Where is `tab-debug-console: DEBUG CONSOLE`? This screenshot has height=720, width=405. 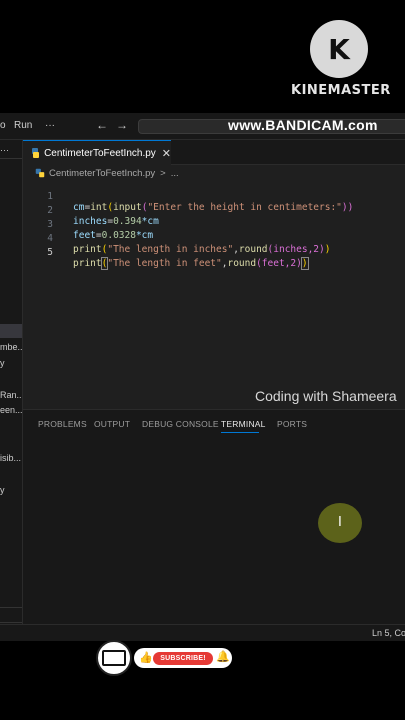
tab-debug-console: DEBUG CONSOLE is located at coordinates (180, 424).